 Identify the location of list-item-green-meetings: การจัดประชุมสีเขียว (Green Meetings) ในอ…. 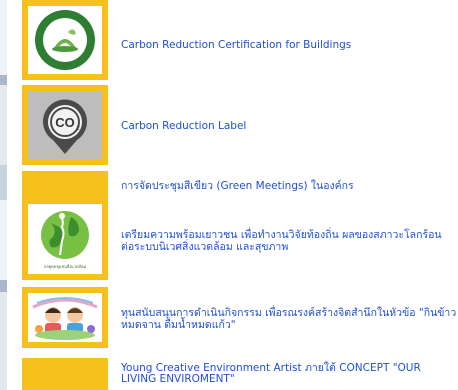
(229, 186).